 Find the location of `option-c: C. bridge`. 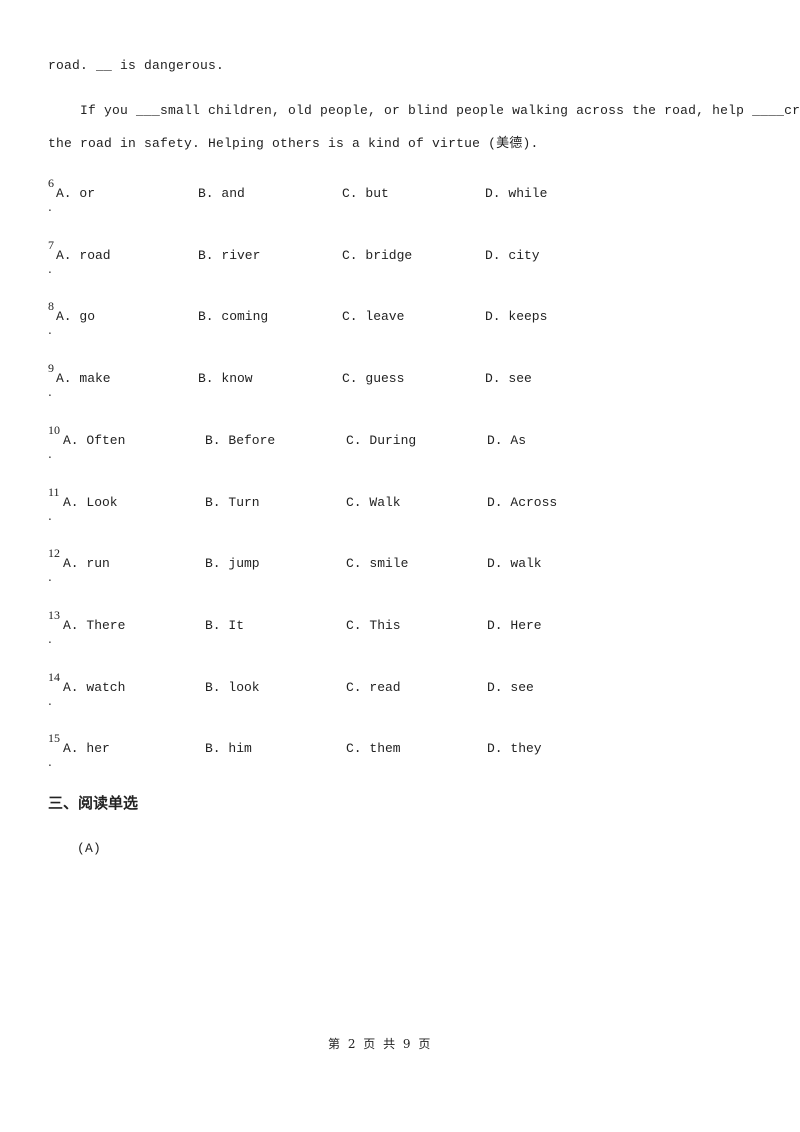

option-c: C. bridge is located at coordinates (377, 255).